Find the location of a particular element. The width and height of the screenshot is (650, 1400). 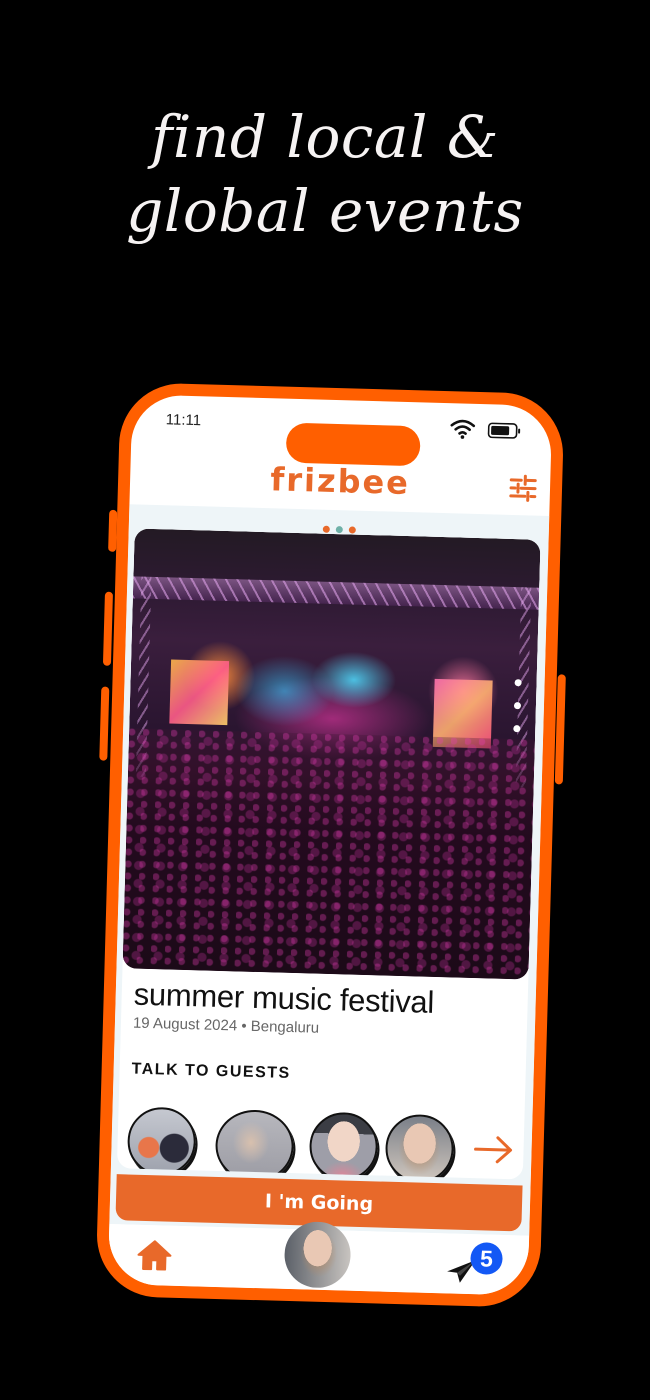

status-time: 11:11 is located at coordinates (183, 420).